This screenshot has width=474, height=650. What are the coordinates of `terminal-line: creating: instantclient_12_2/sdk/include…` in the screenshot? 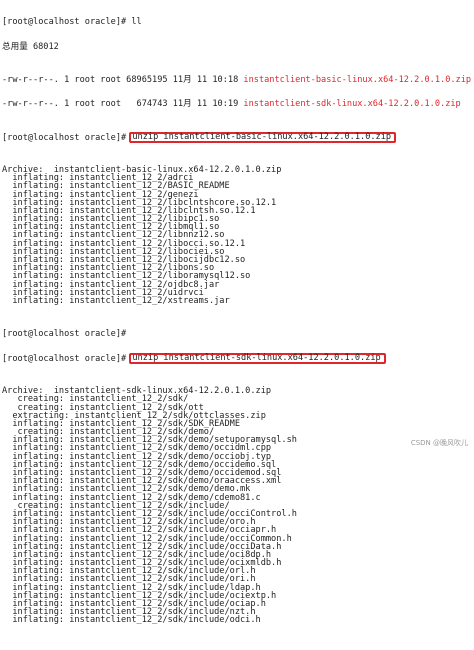 It's located at (116, 505).